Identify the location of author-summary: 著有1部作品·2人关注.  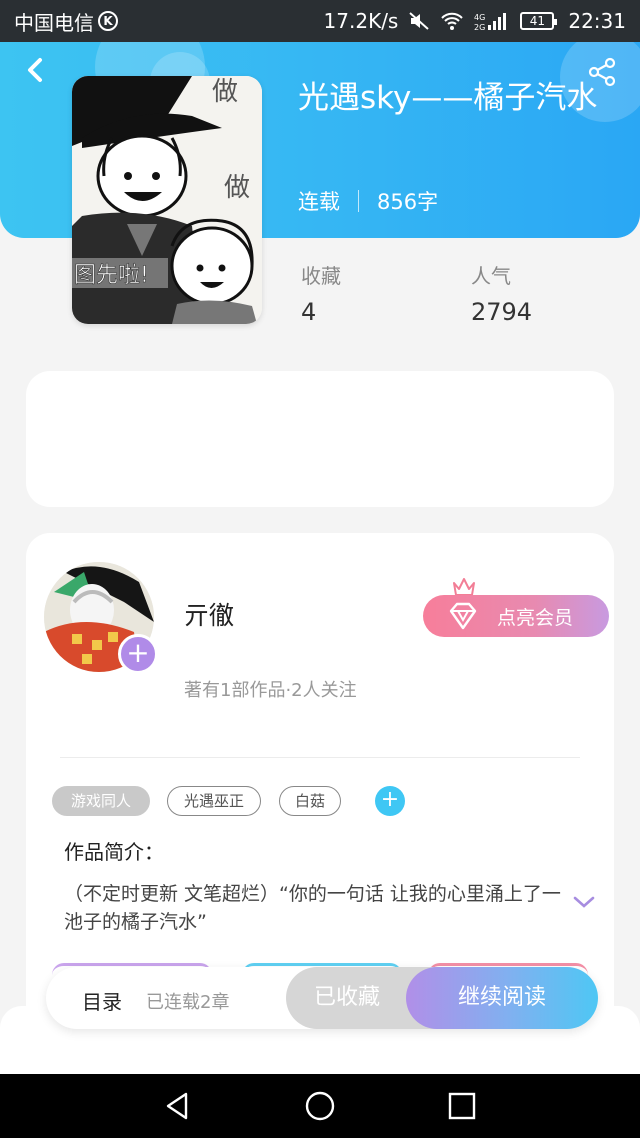
(270, 690).